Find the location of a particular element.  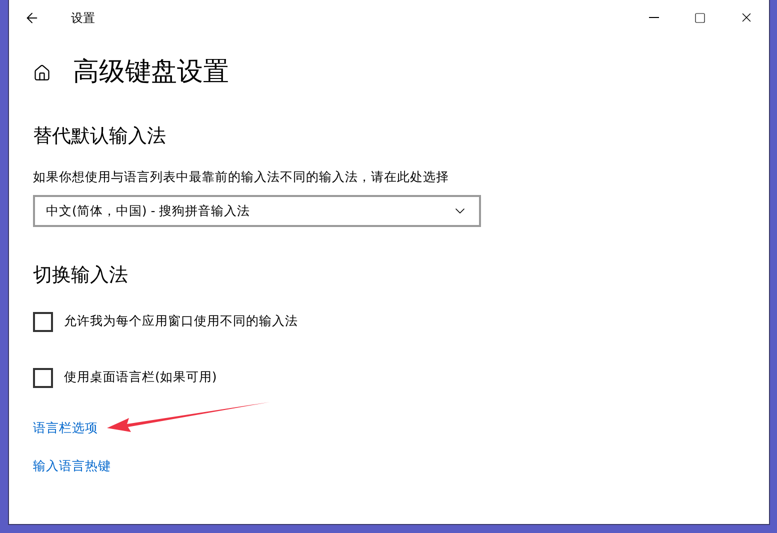

minimize-icon is located at coordinates (654, 17).